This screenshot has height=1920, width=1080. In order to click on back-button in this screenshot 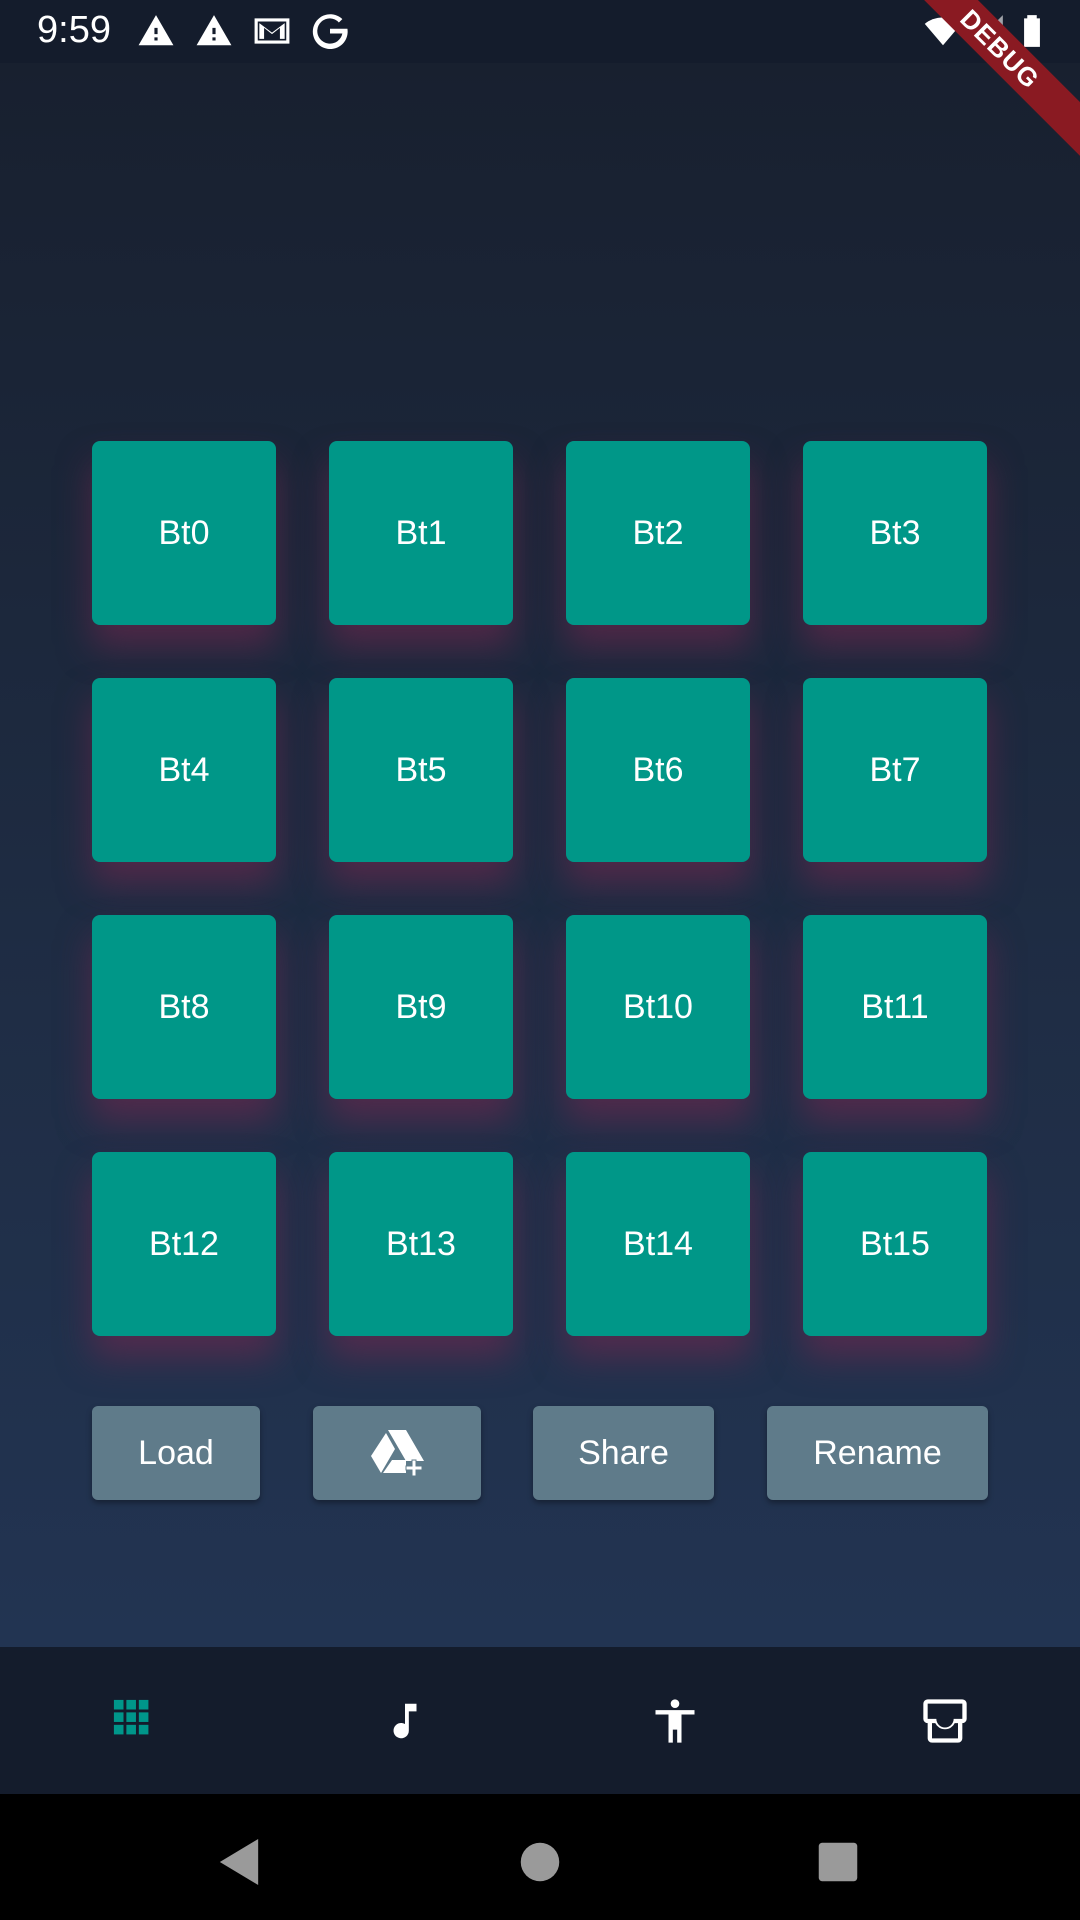, I will do `click(239, 1862)`.